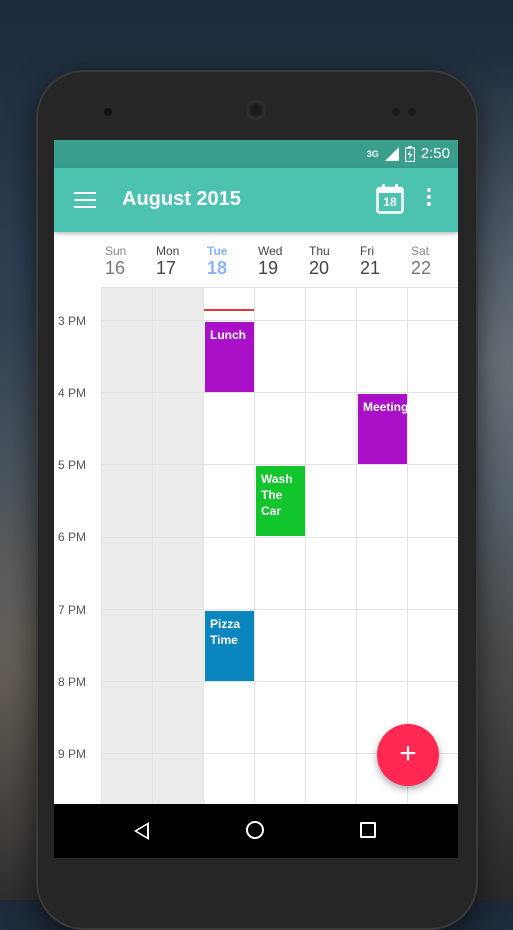 This screenshot has width=513, height=930. Describe the element at coordinates (386, 407) in the screenshot. I see `event-title: Meeting` at that location.